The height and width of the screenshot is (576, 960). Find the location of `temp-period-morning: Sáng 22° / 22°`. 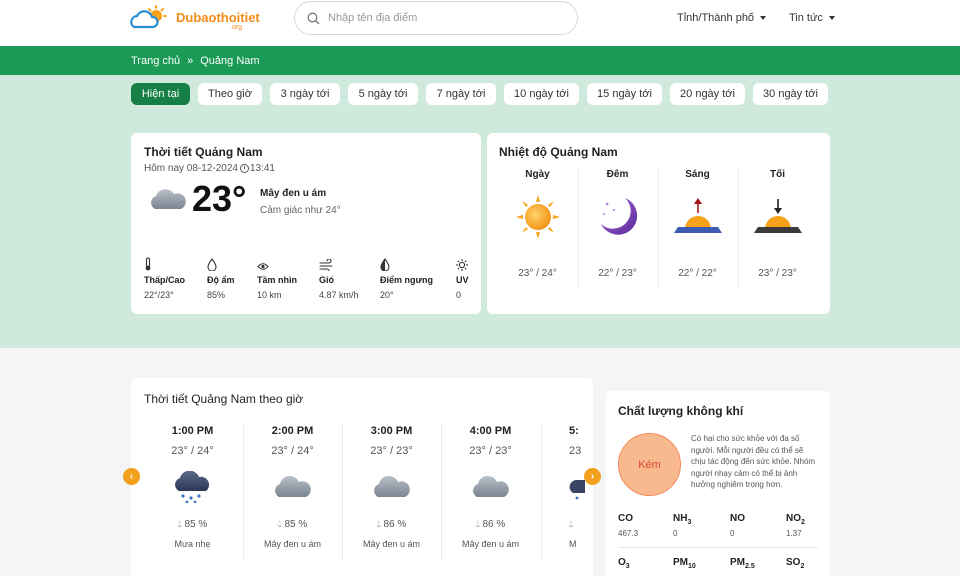

temp-period-morning: Sáng 22° / 22° is located at coordinates (697, 228).